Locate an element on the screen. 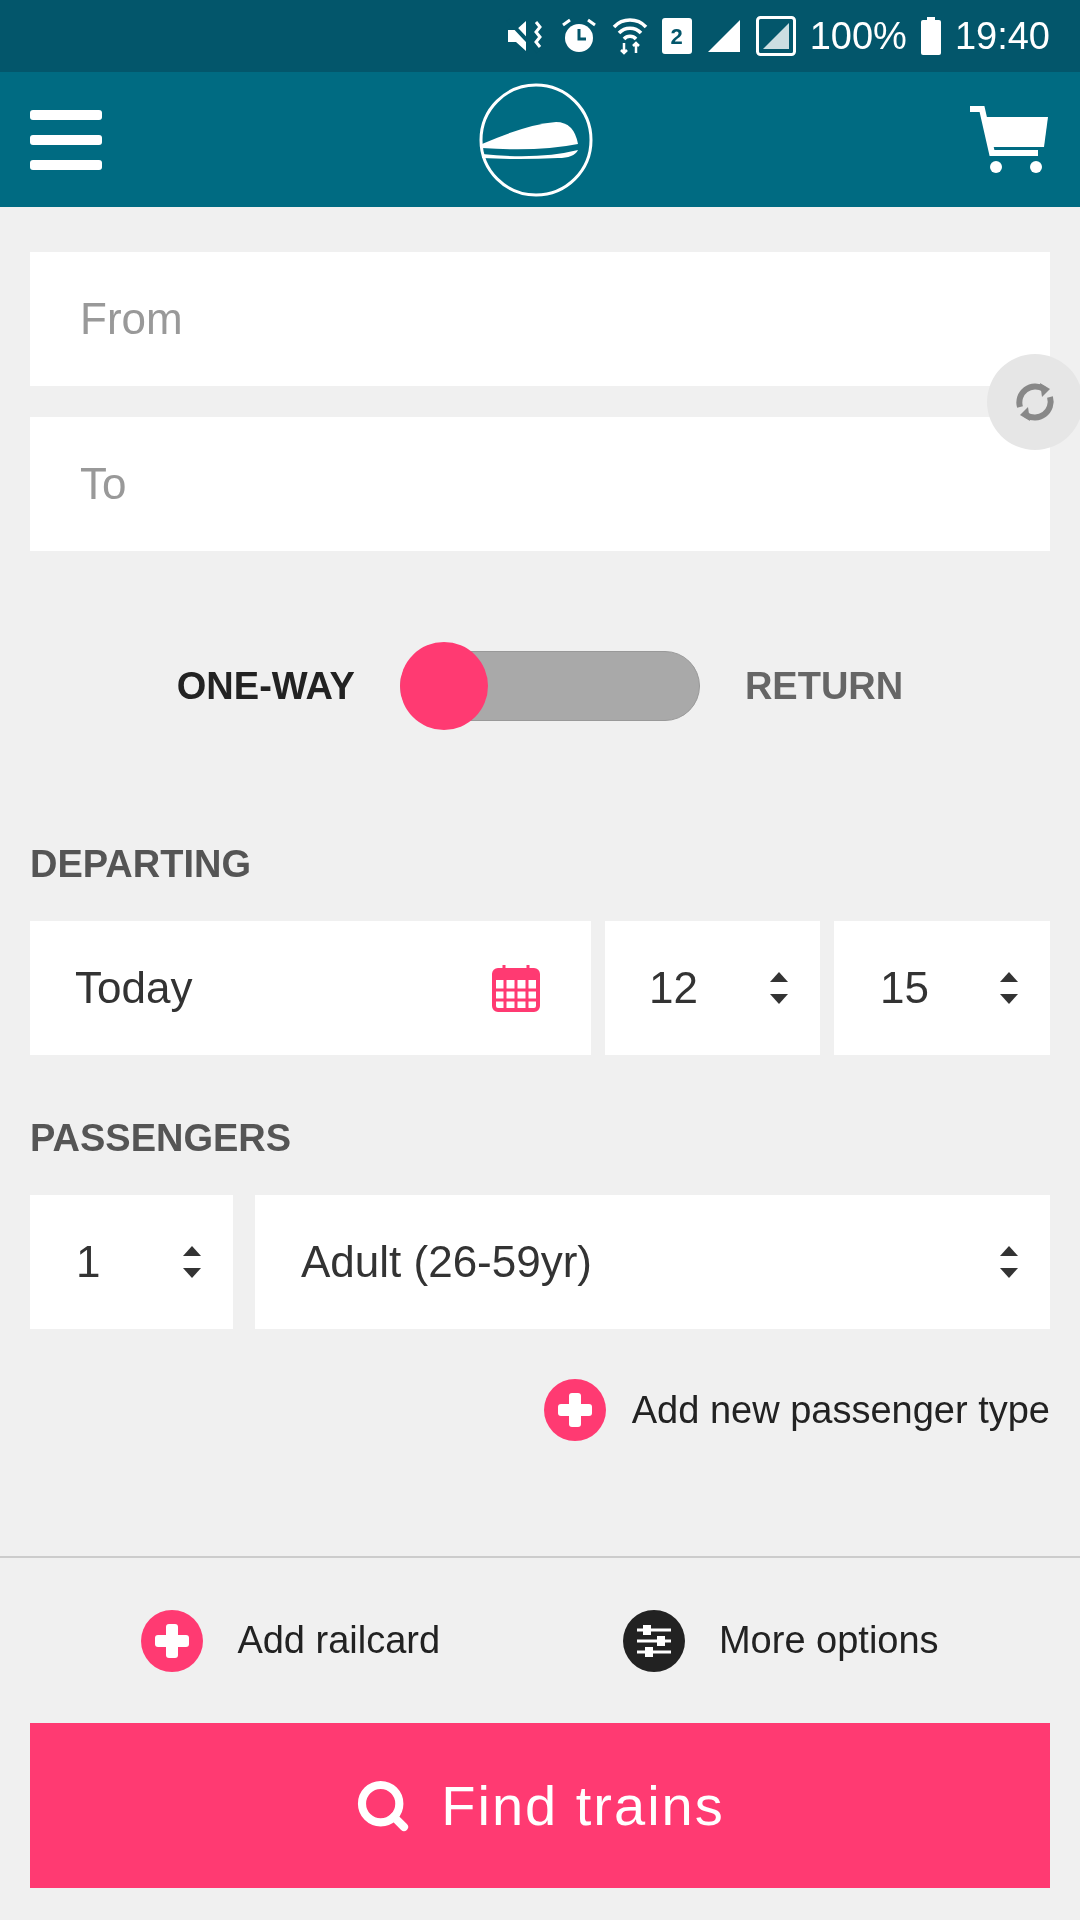 Image resolution: width=1080 pixels, height=1920 pixels. from-field: From is located at coordinates (540, 319).